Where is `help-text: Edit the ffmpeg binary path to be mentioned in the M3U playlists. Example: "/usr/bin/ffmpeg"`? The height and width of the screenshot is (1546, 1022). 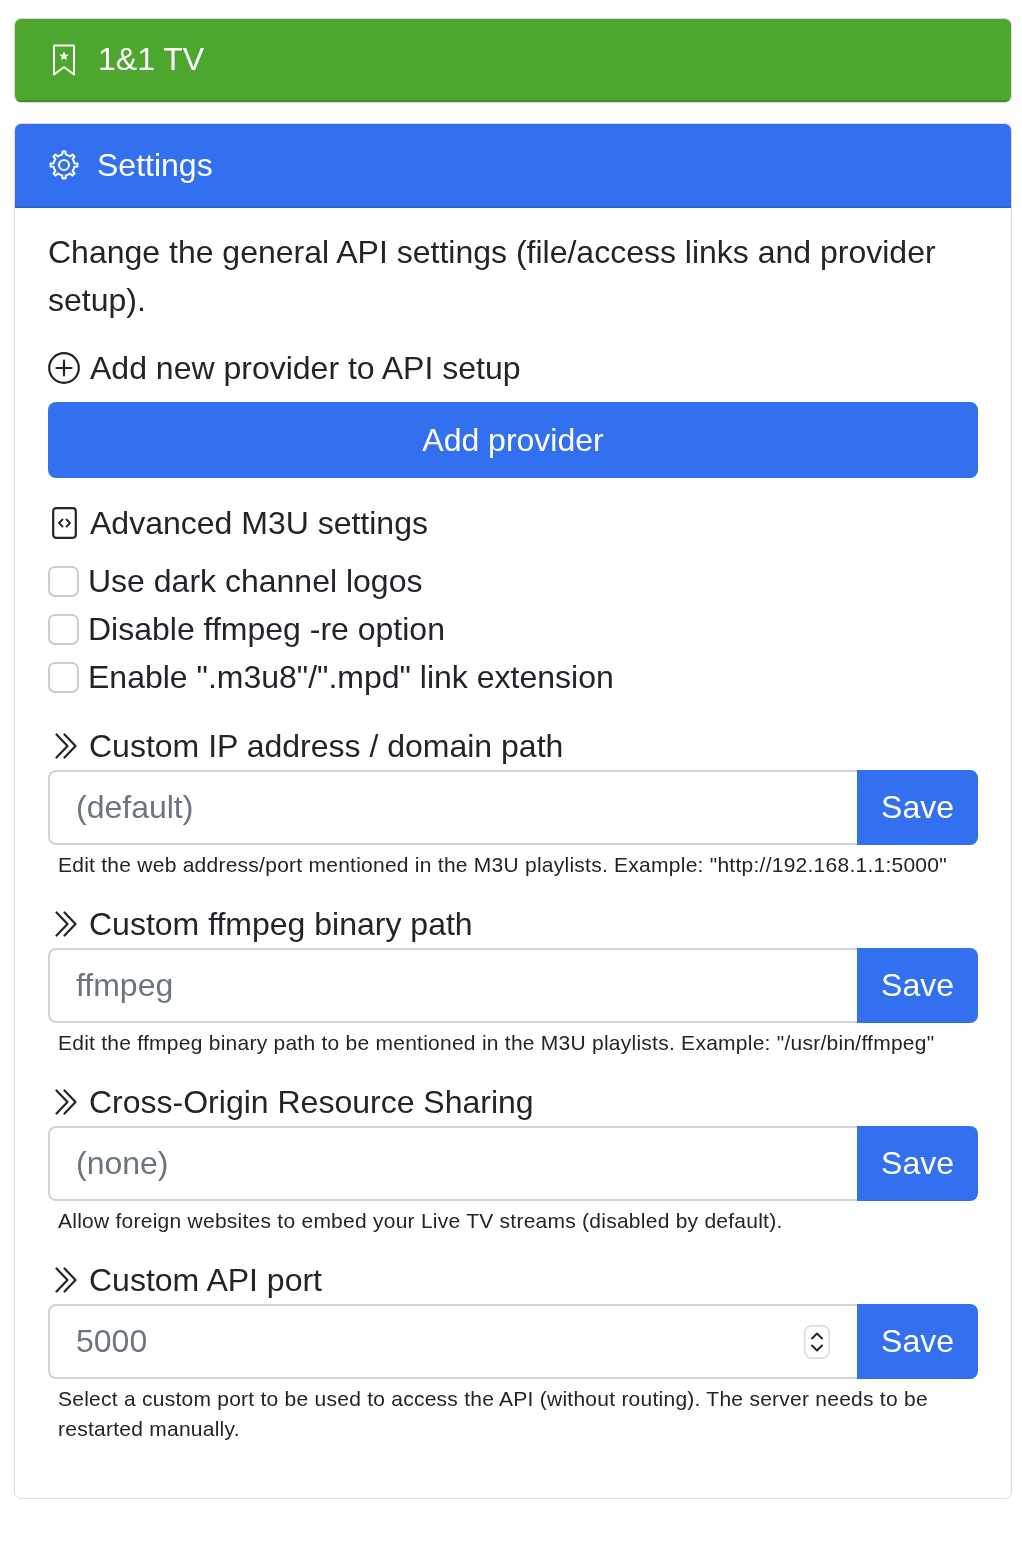 help-text: Edit the ffmpeg binary path to be mentioned in the M3U playlists. Example: "/usr/bin/ffmpeg" is located at coordinates (496, 1043).